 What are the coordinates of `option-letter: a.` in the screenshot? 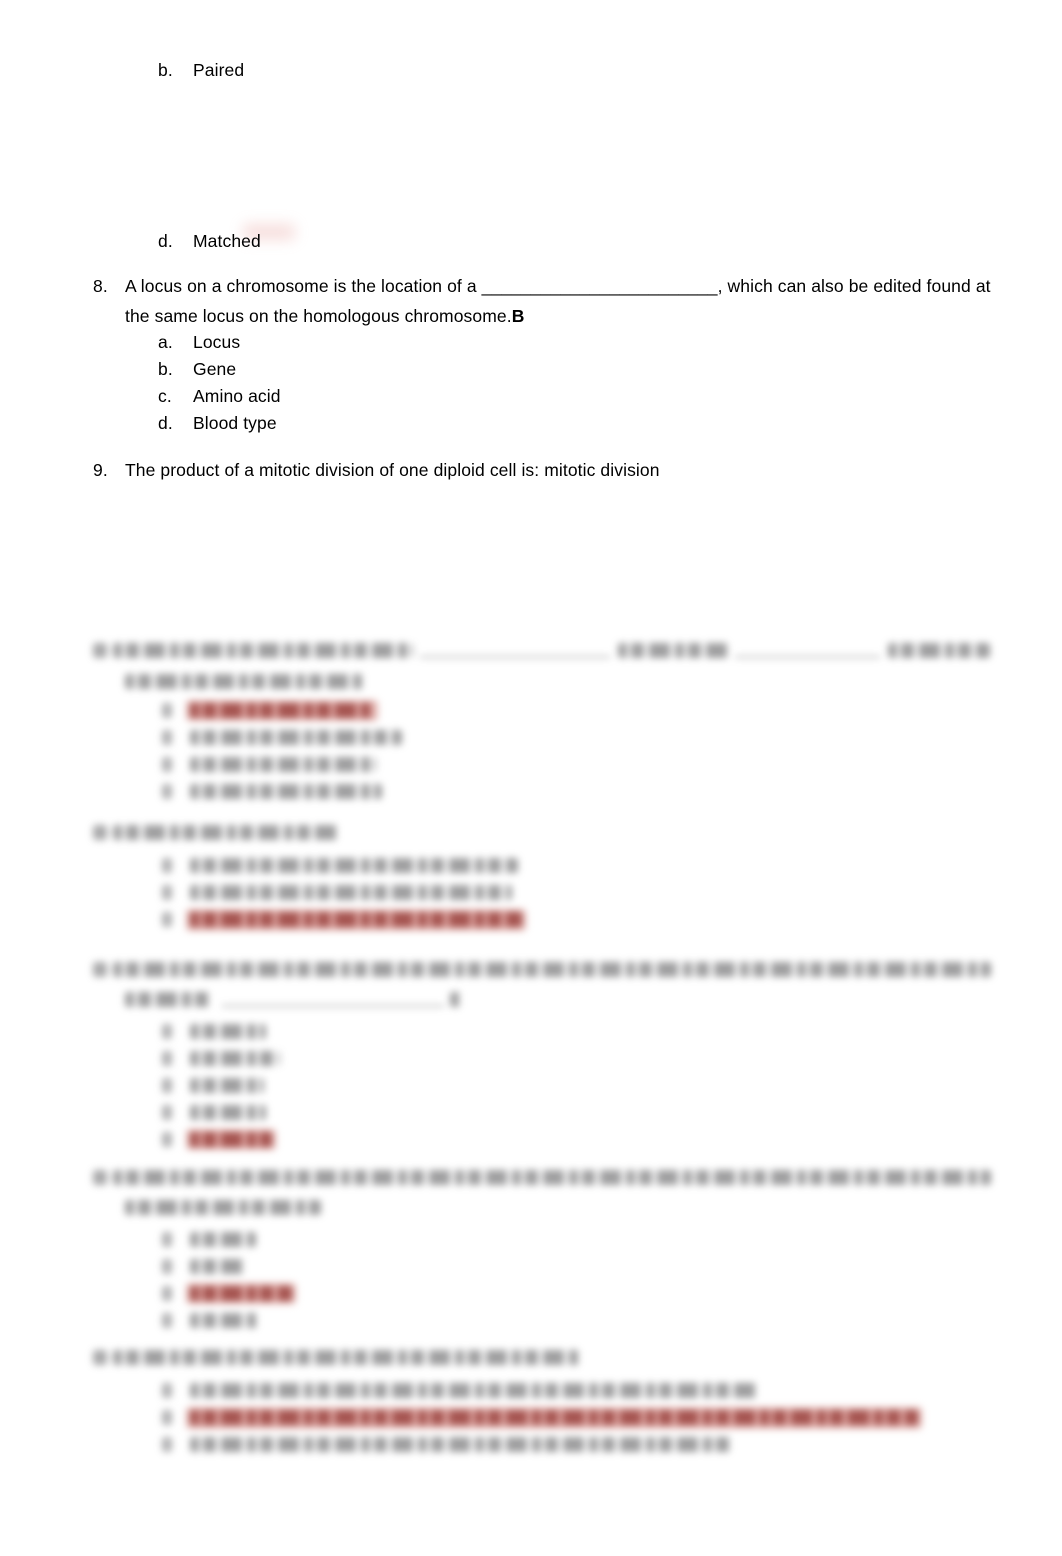 It's located at (165, 342).